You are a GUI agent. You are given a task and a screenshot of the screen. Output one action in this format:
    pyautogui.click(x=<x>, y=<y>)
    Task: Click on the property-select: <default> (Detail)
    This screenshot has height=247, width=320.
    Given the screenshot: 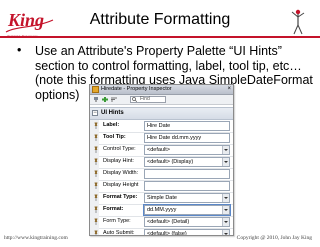 What is the action you would take?
    pyautogui.click(x=187, y=222)
    